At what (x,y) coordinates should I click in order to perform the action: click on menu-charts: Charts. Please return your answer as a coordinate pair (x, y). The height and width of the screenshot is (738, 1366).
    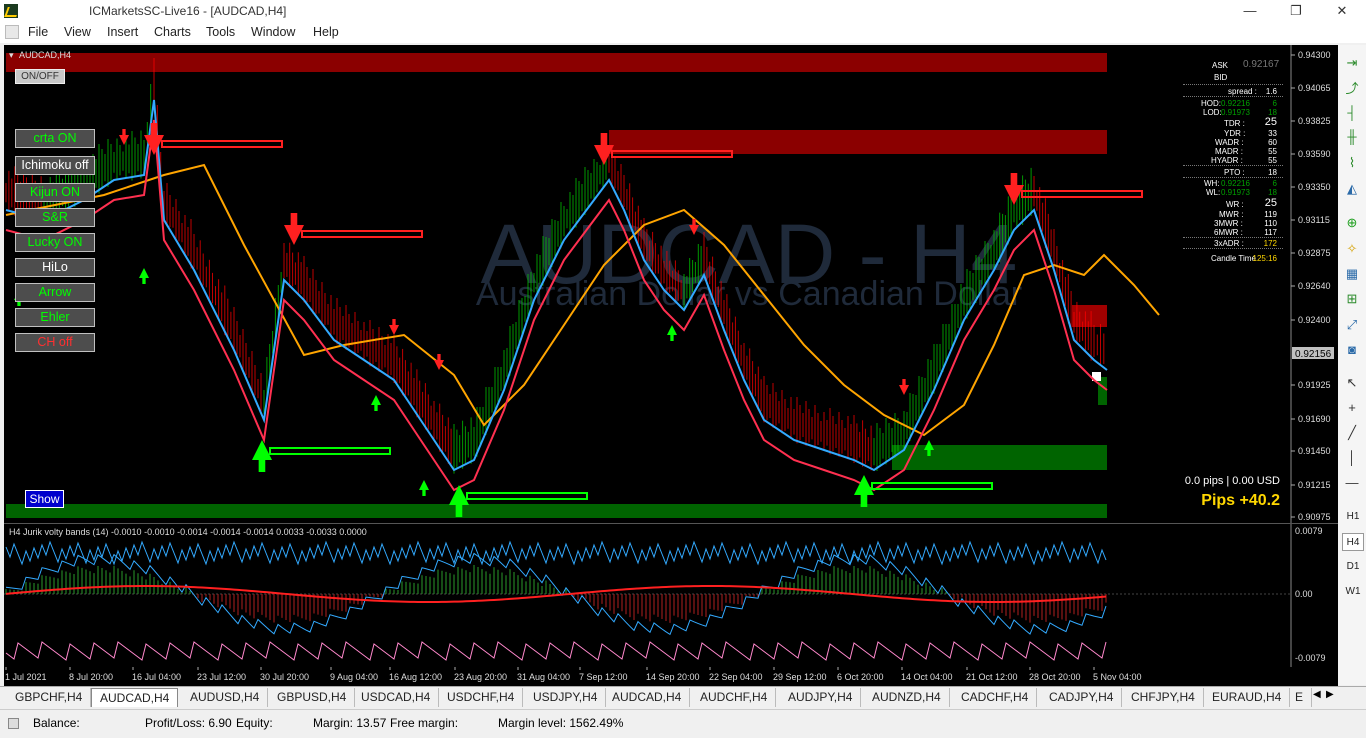
    Looking at the image, I should click on (172, 32).